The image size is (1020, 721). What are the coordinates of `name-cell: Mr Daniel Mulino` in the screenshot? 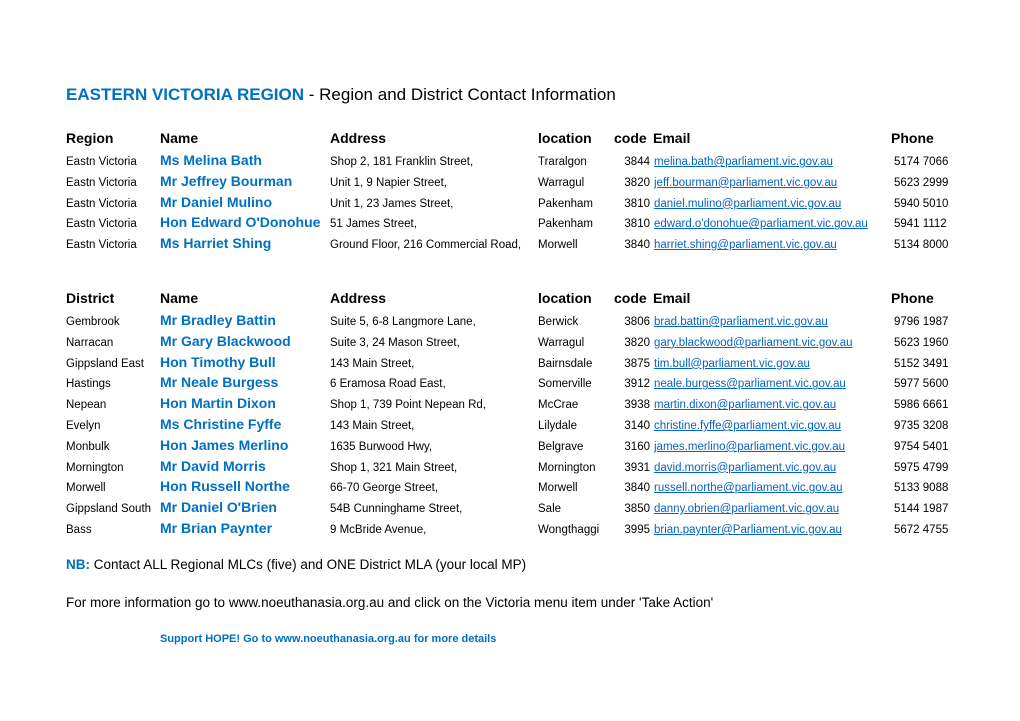 It's located at (216, 201).